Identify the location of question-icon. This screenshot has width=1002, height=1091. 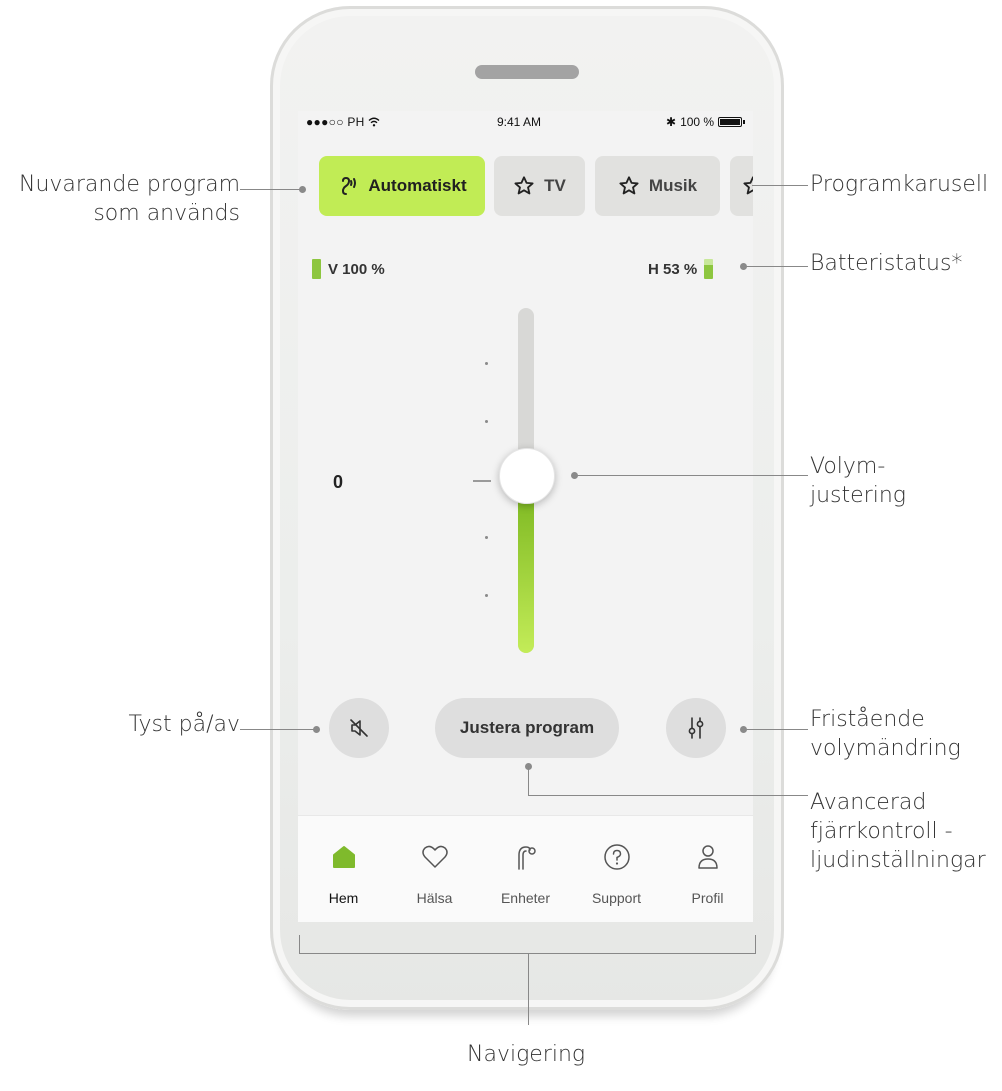
(616, 857).